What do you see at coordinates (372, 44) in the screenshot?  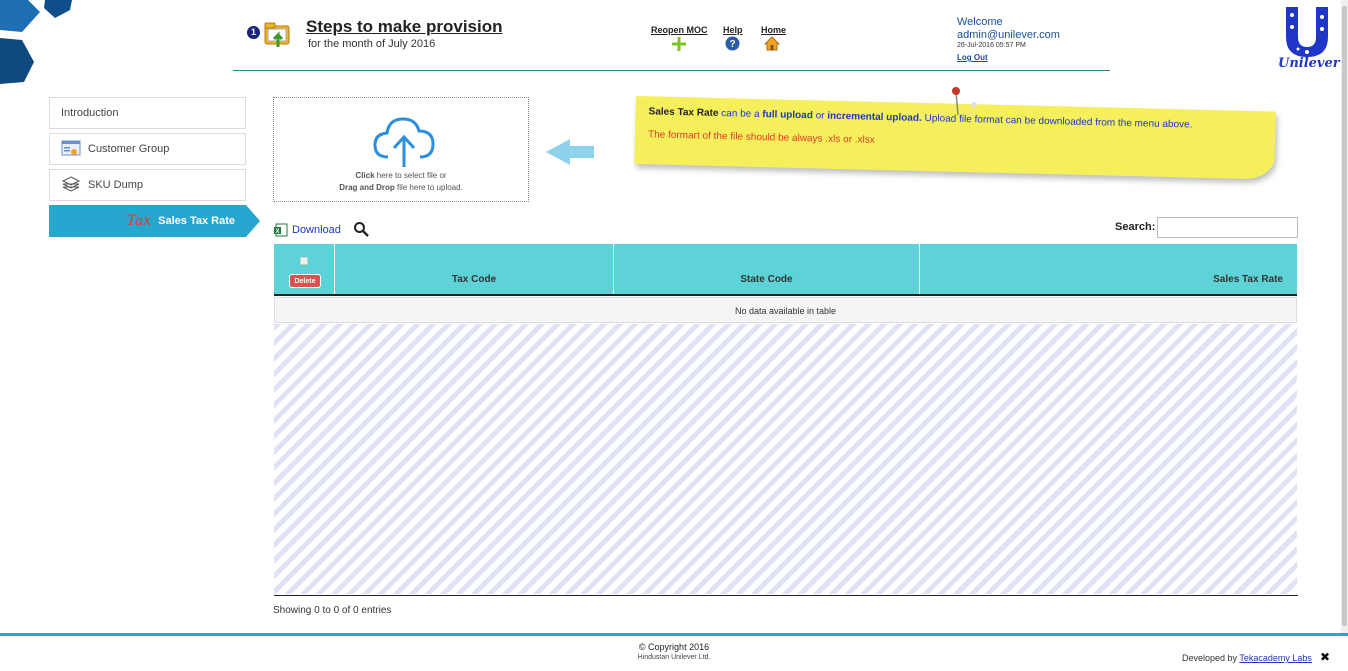 I see `page-subtitle: for the month of July 2016` at bounding box center [372, 44].